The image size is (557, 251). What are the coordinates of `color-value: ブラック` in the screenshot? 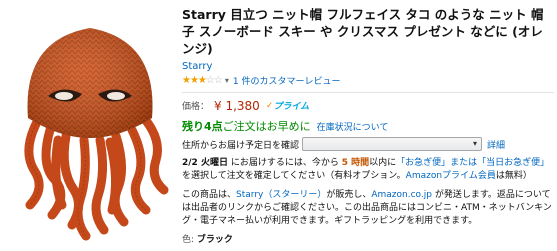 It's located at (214, 240).